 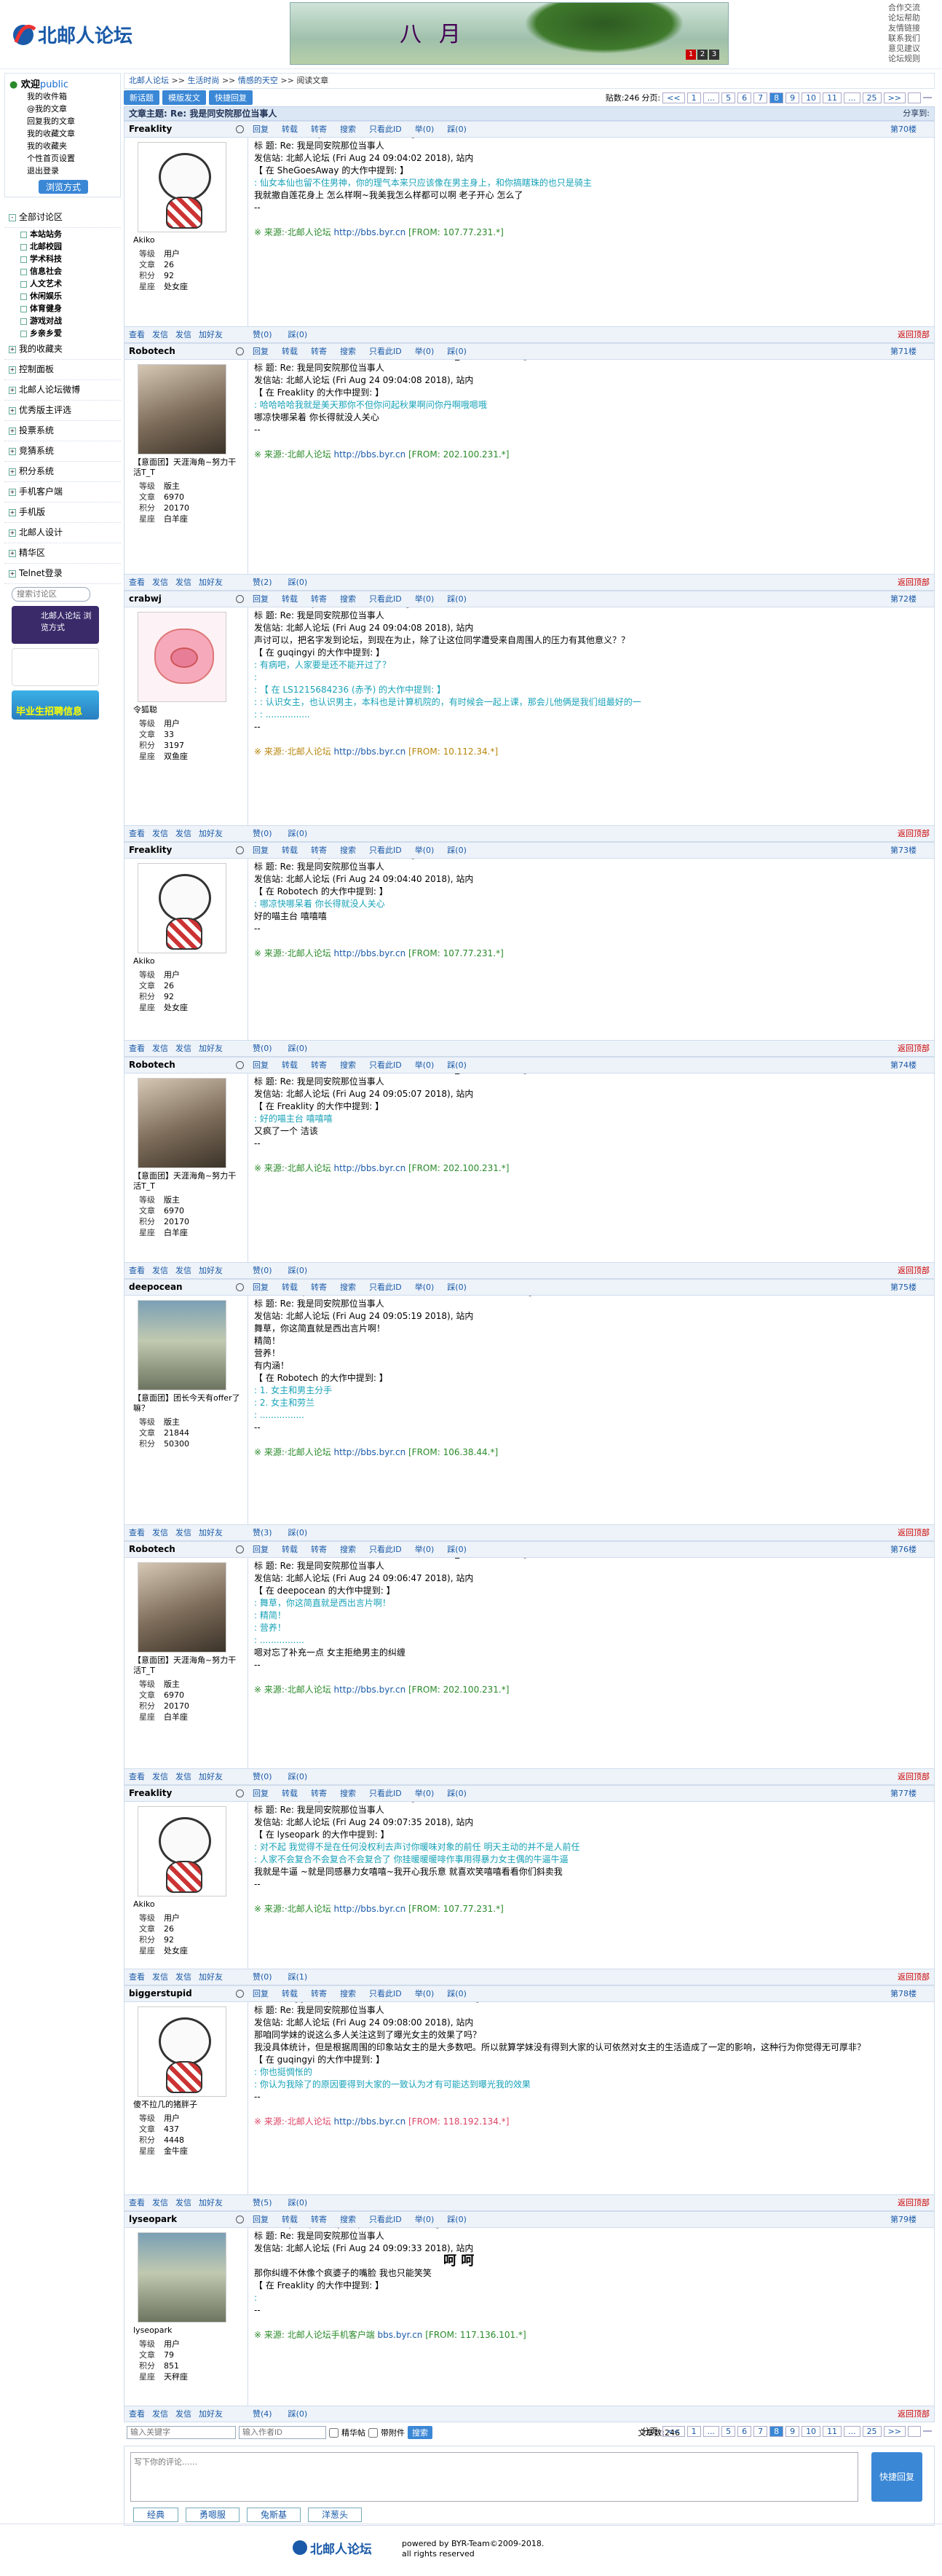 What do you see at coordinates (231, 97) in the screenshot?
I see `quick-reply-button: 快捷回复` at bounding box center [231, 97].